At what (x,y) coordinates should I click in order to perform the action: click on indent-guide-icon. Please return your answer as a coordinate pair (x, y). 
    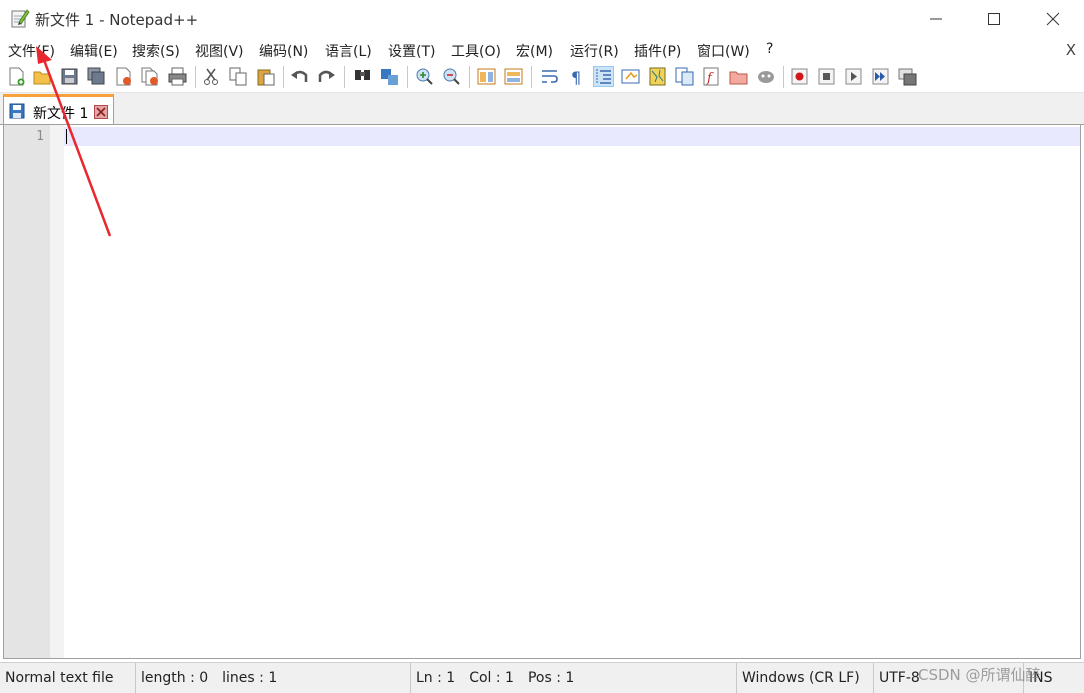
    Looking at the image, I should click on (603, 76).